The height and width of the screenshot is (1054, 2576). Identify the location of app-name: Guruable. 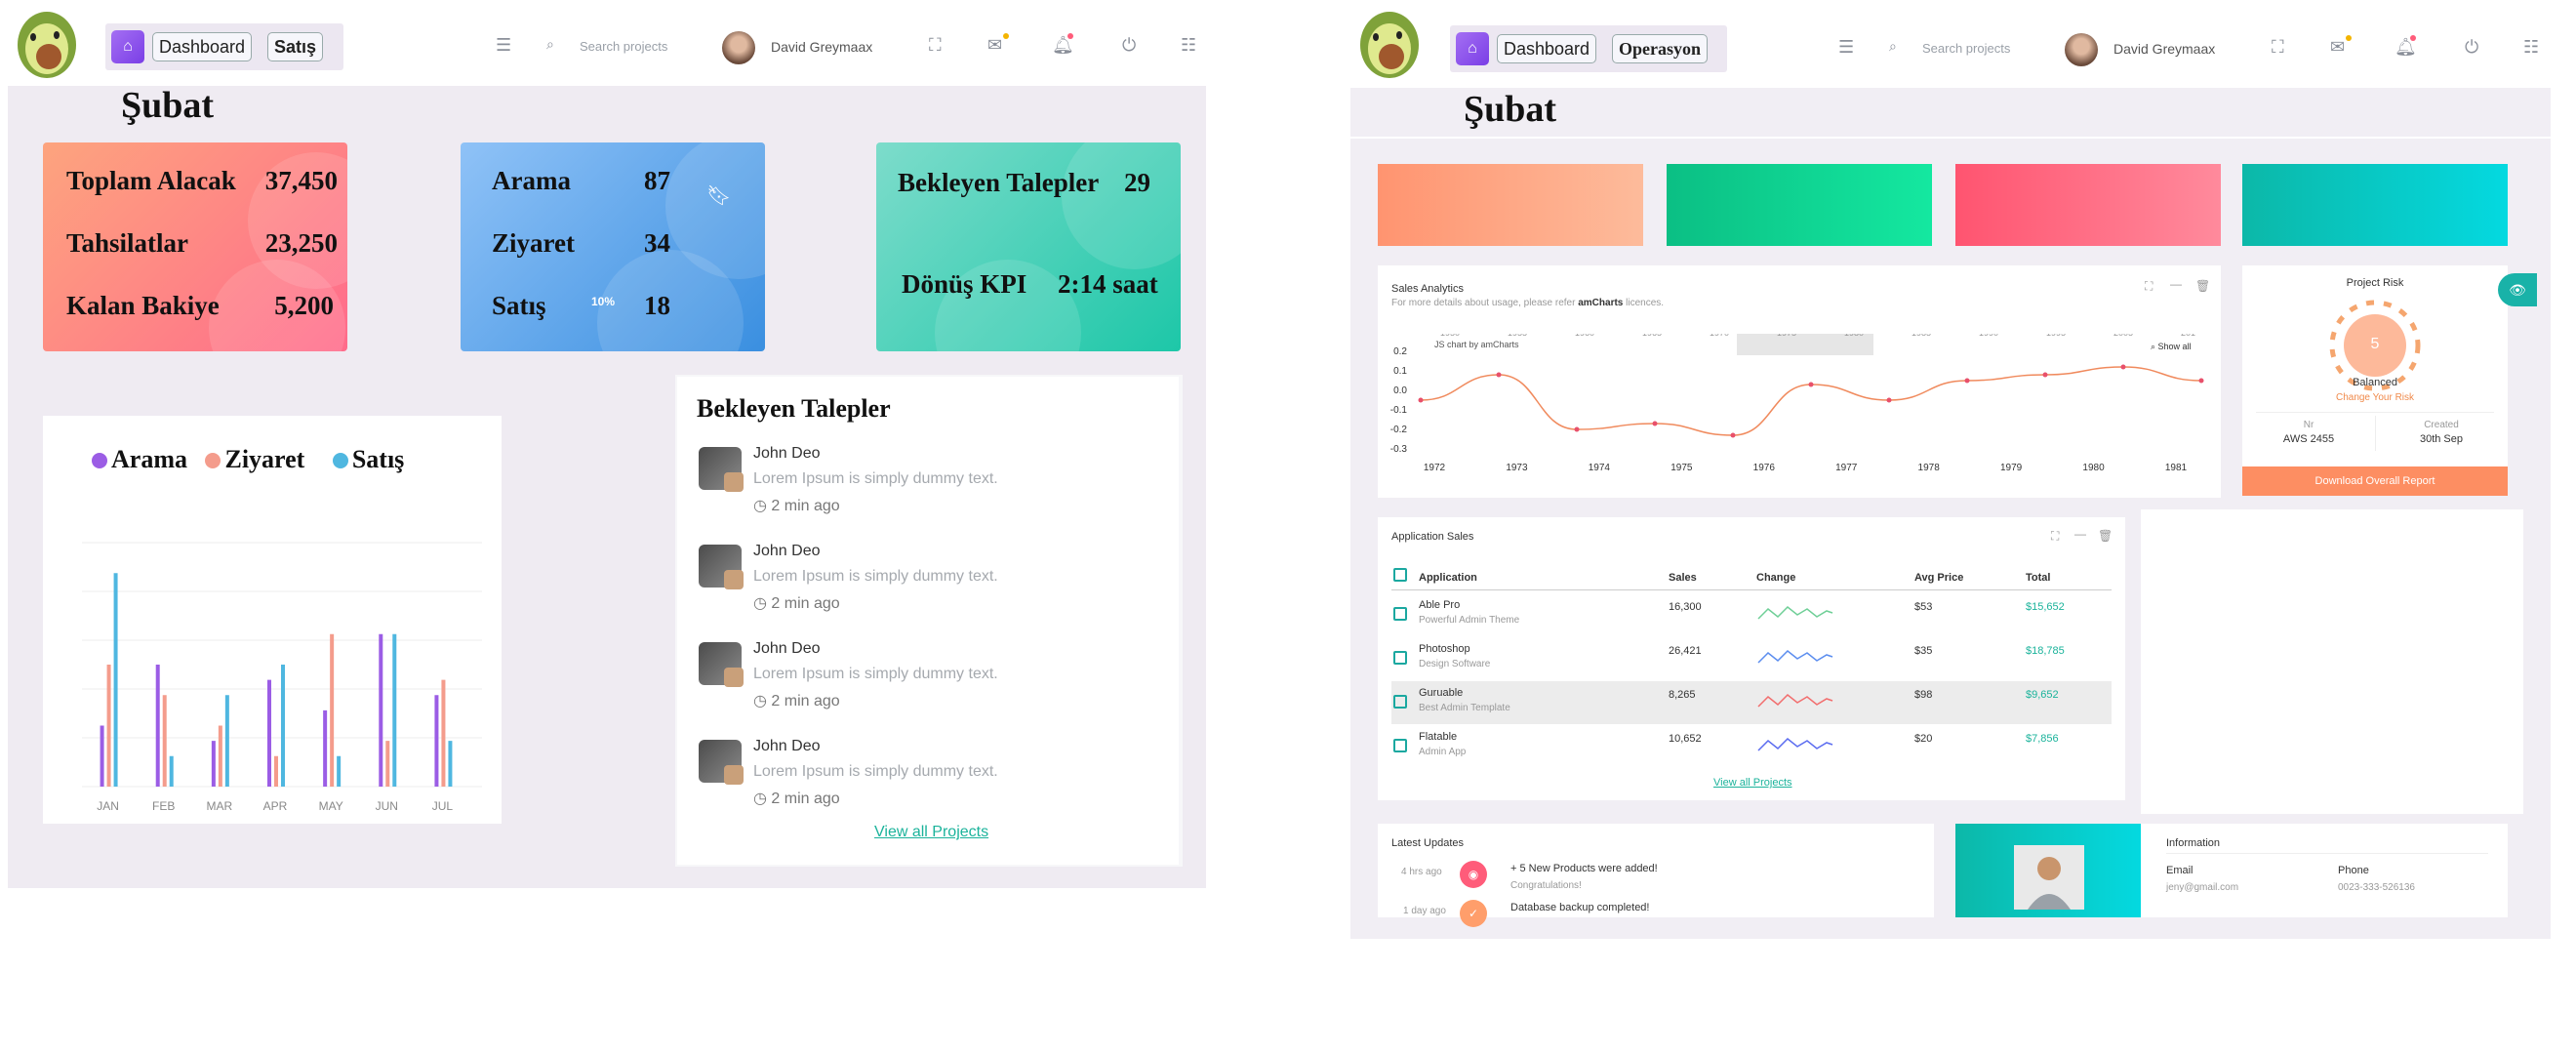
(1441, 693).